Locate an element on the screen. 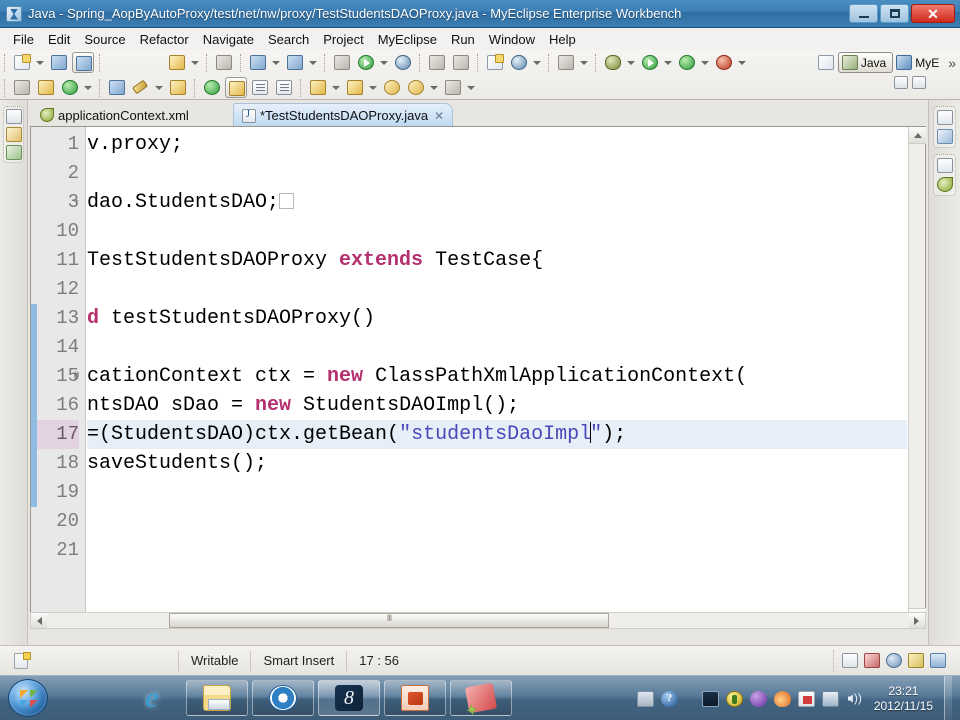  globe2-dropdown is located at coordinates (536, 62).